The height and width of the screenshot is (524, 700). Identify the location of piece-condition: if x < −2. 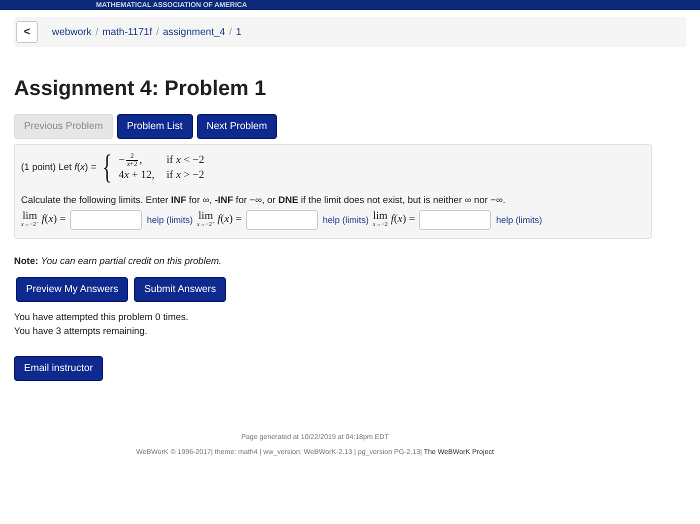
(185, 160).